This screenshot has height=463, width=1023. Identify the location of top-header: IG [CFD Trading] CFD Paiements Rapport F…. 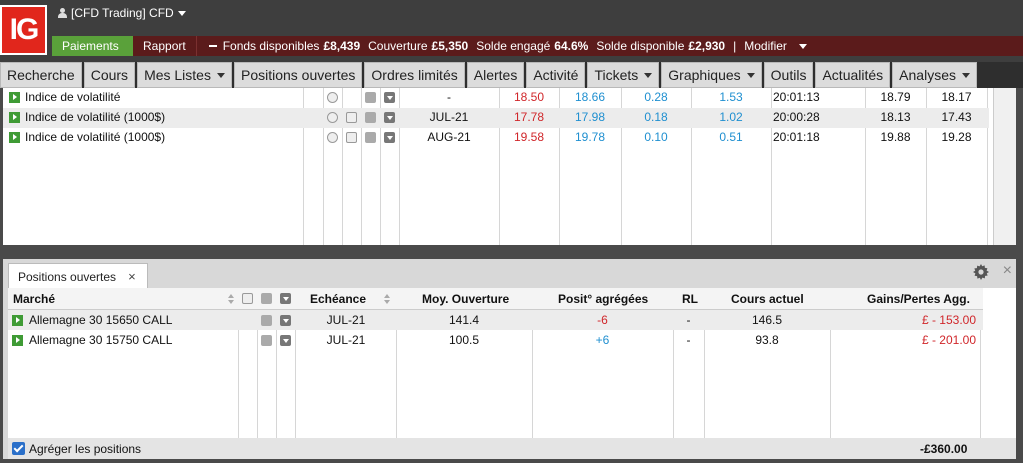
(511, 31).